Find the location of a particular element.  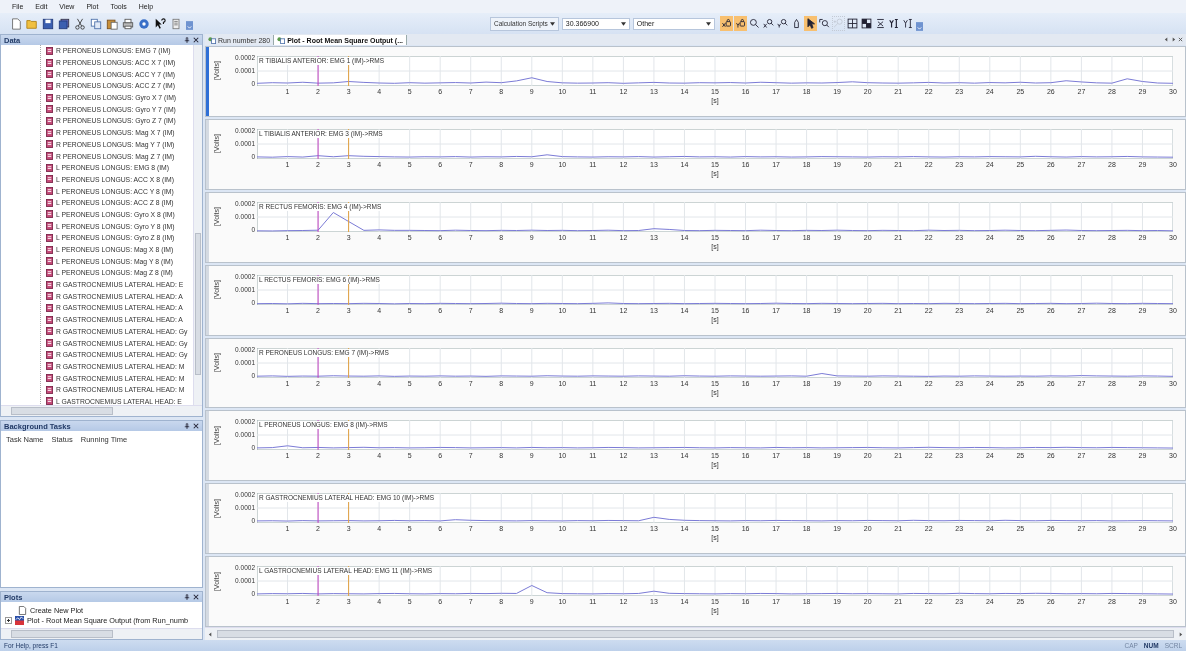

context-help-icon is located at coordinates (160, 23).